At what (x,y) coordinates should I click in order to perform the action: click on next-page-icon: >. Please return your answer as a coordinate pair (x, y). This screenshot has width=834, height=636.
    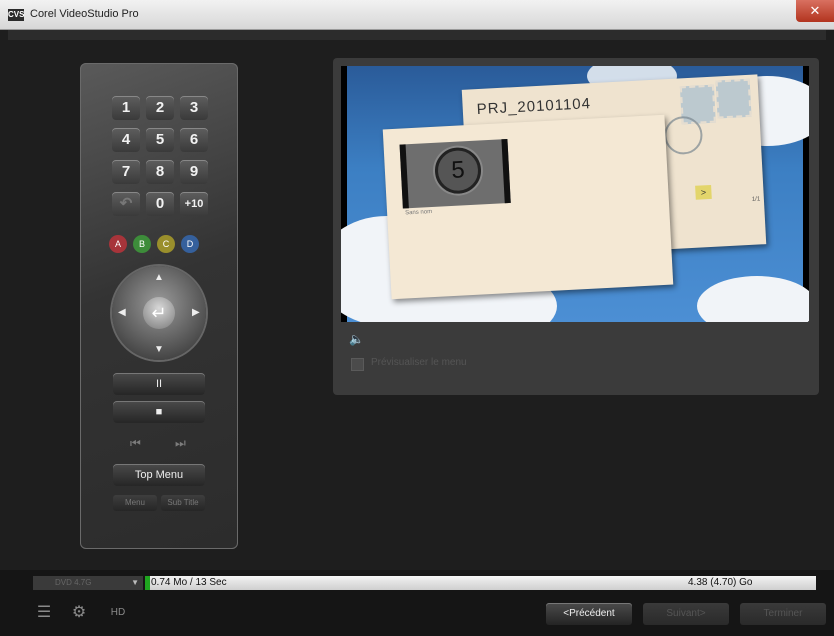
    Looking at the image, I should click on (703, 192).